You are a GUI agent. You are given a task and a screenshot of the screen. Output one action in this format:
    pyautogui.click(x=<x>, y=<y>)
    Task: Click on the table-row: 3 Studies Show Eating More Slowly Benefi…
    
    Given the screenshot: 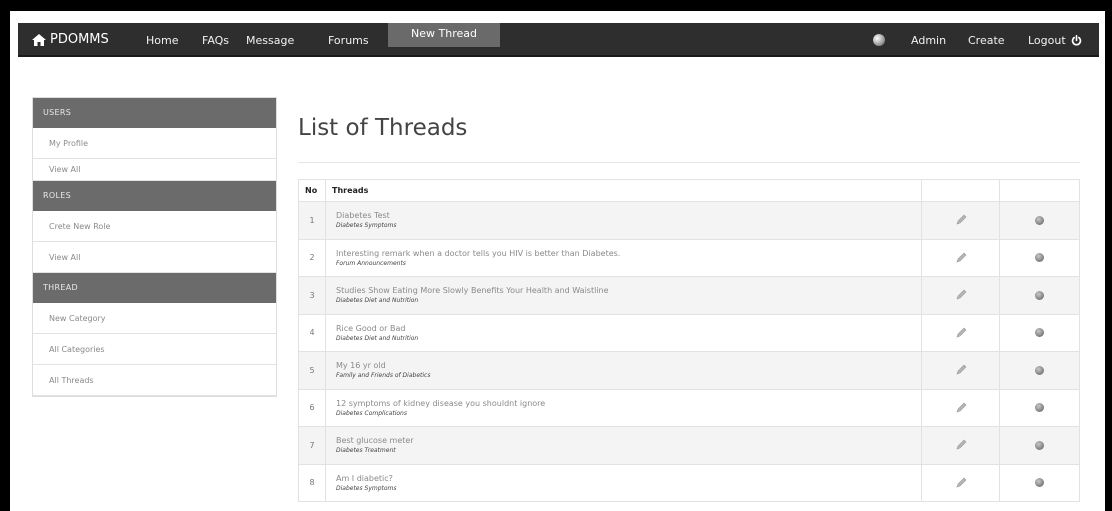 What is the action you would take?
    pyautogui.click(x=689, y=295)
    